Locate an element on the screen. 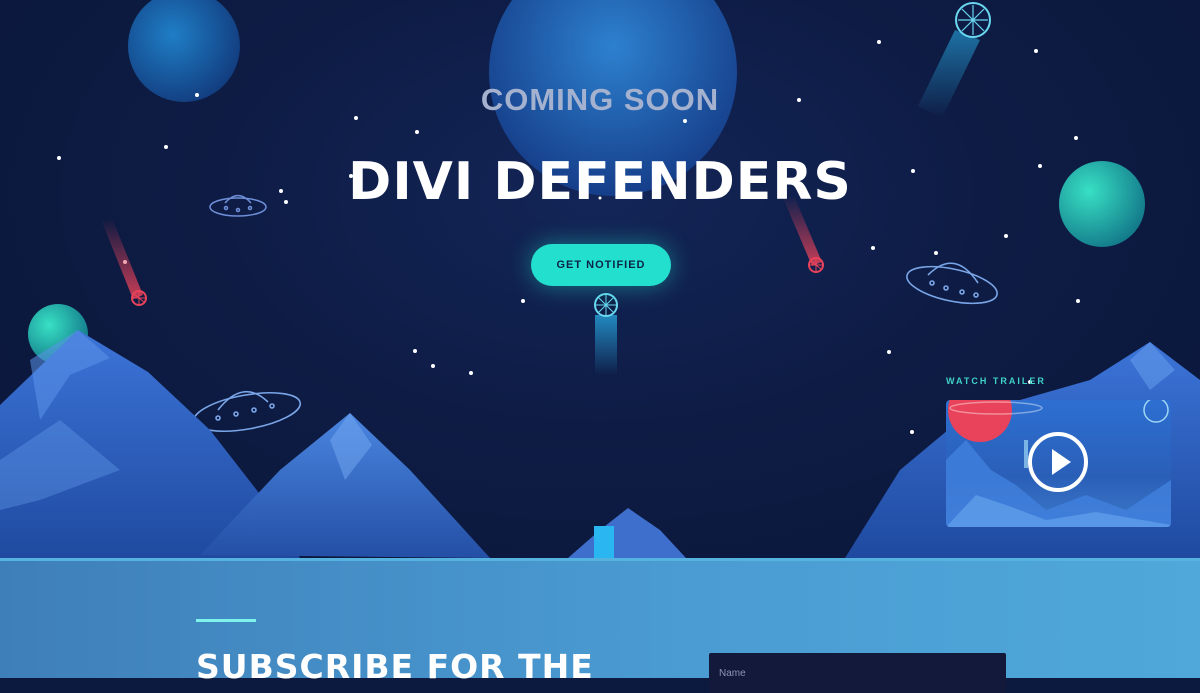 The image size is (1200, 693). trailer-video-thumbnail is located at coordinates (1058, 463).